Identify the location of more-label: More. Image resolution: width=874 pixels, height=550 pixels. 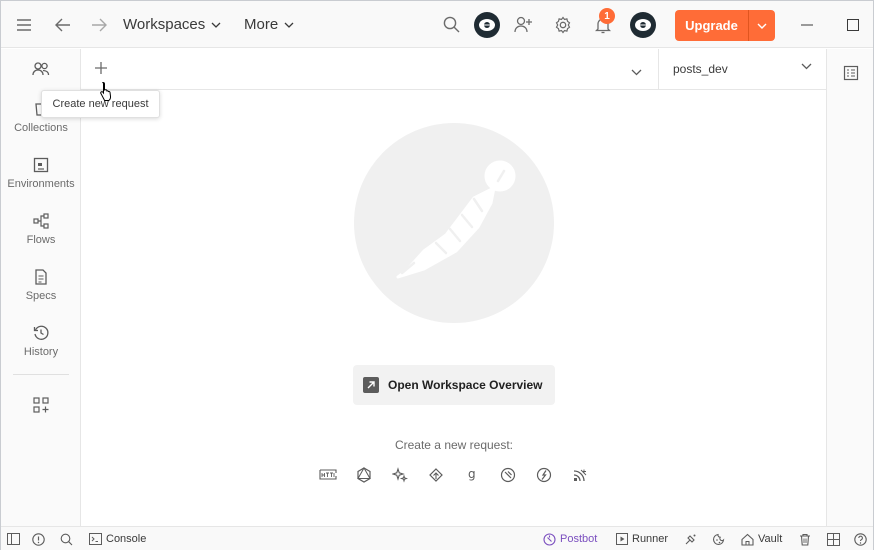
(261, 24).